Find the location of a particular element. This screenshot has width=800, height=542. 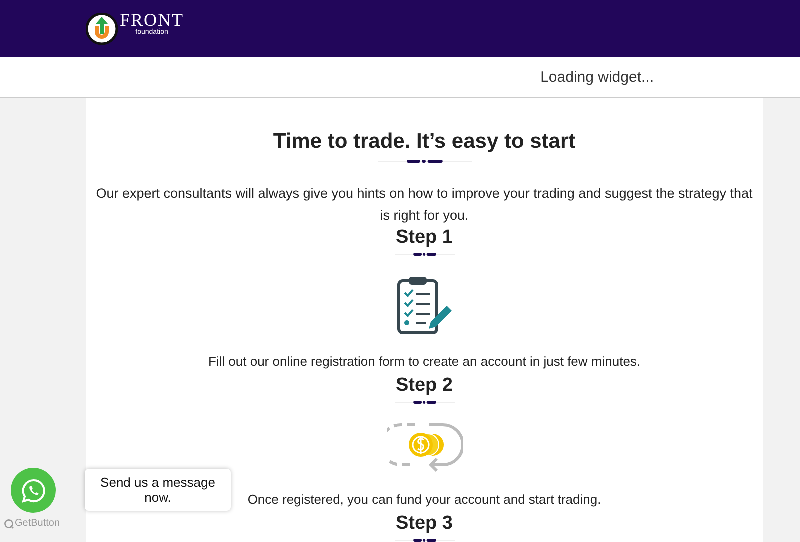

intro-text: Our expert consultants will always give you hints on how to improve your trading and suggest the strategy that is right for you. is located at coordinates (424, 205).